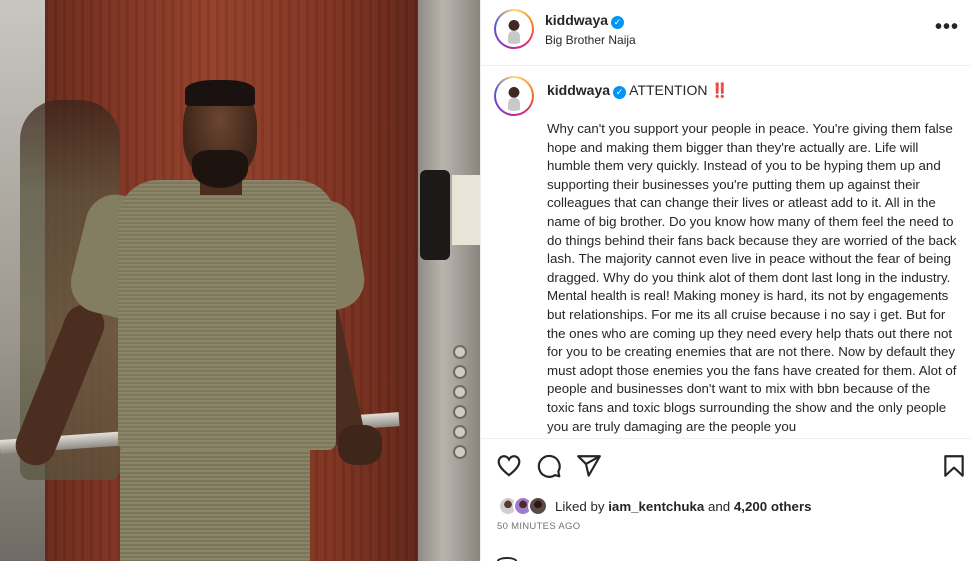 This screenshot has width=970, height=561. I want to click on likes-prefix: Liked by, so click(580, 506).